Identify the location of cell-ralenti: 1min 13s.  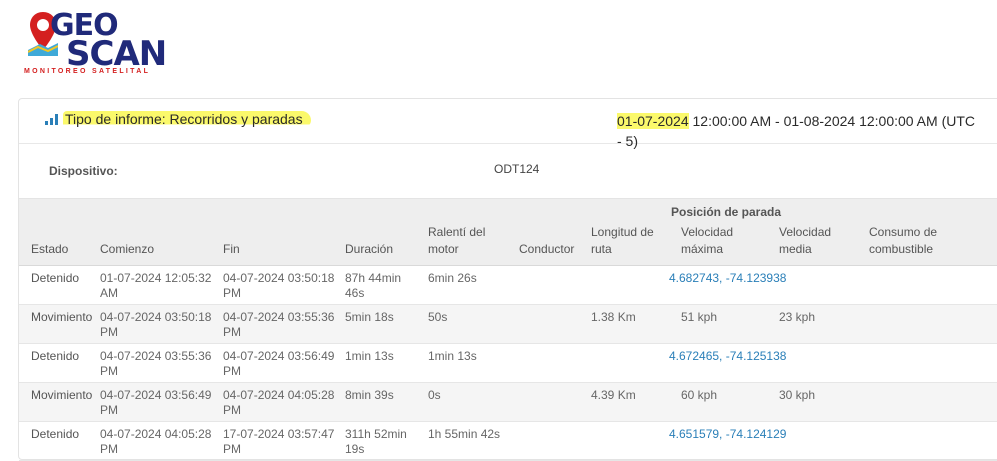
(452, 356).